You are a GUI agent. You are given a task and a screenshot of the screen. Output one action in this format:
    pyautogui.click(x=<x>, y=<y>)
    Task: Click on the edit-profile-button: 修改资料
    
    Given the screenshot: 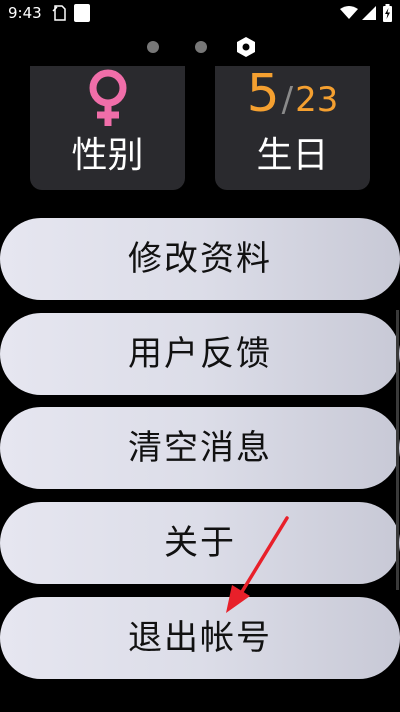 What is the action you would take?
    pyautogui.click(x=200, y=259)
    